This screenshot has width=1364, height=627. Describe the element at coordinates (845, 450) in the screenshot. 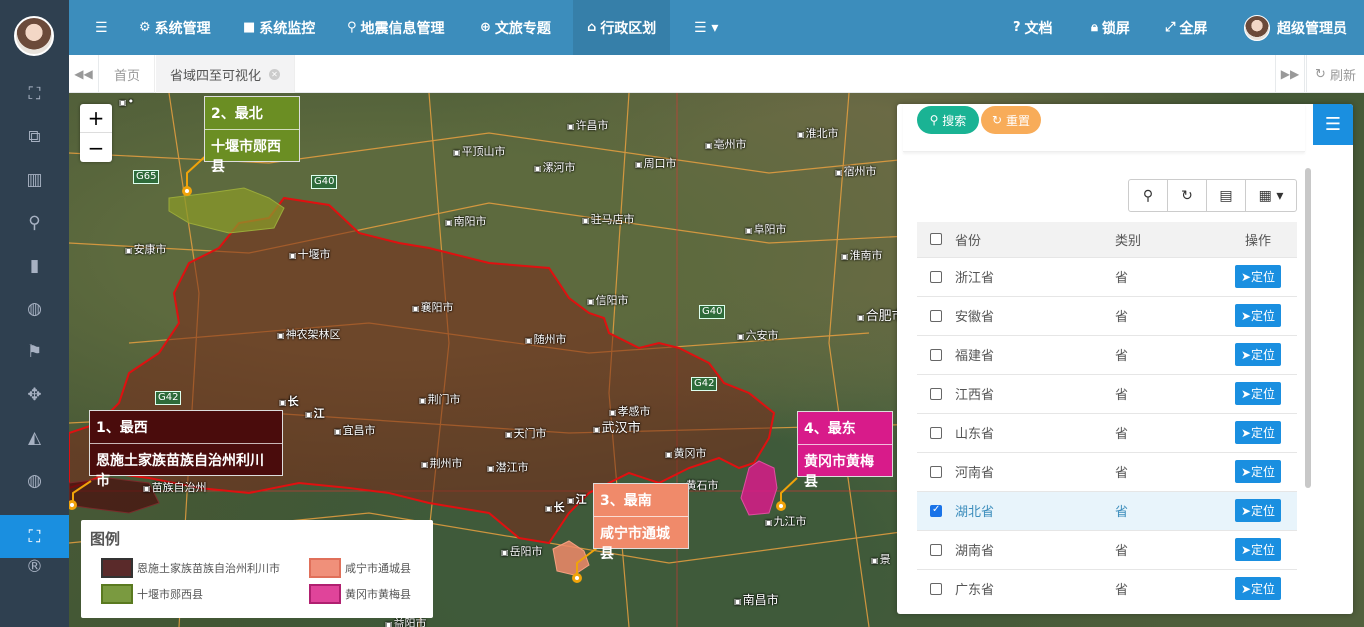

I see `callout-east: 4、最东 黄冈市黄梅县` at that location.